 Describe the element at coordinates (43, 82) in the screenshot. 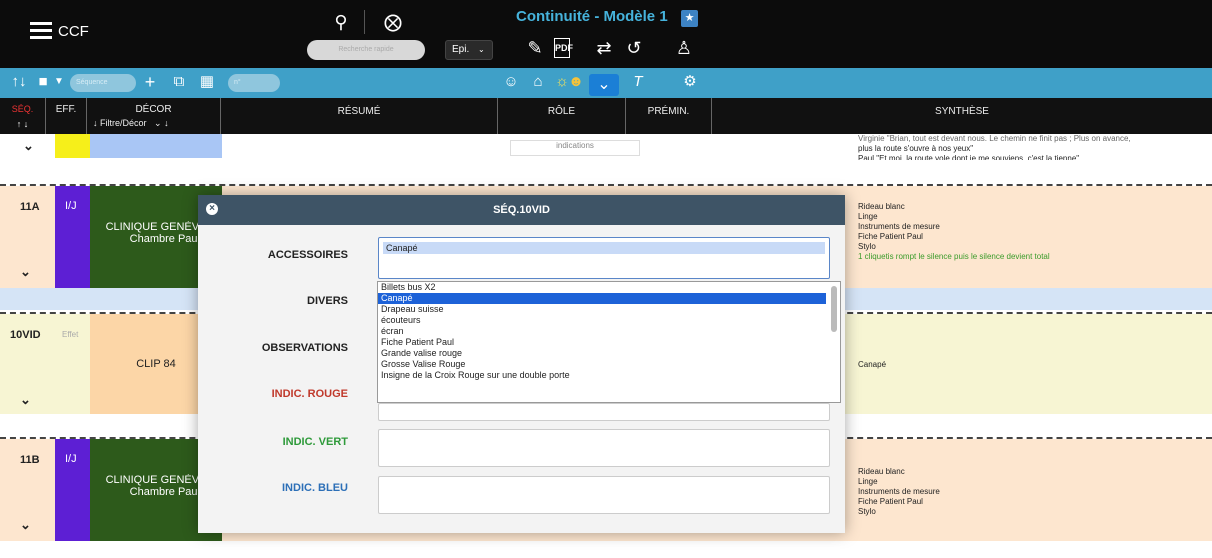

I see `checkbox-icon: ■` at that location.